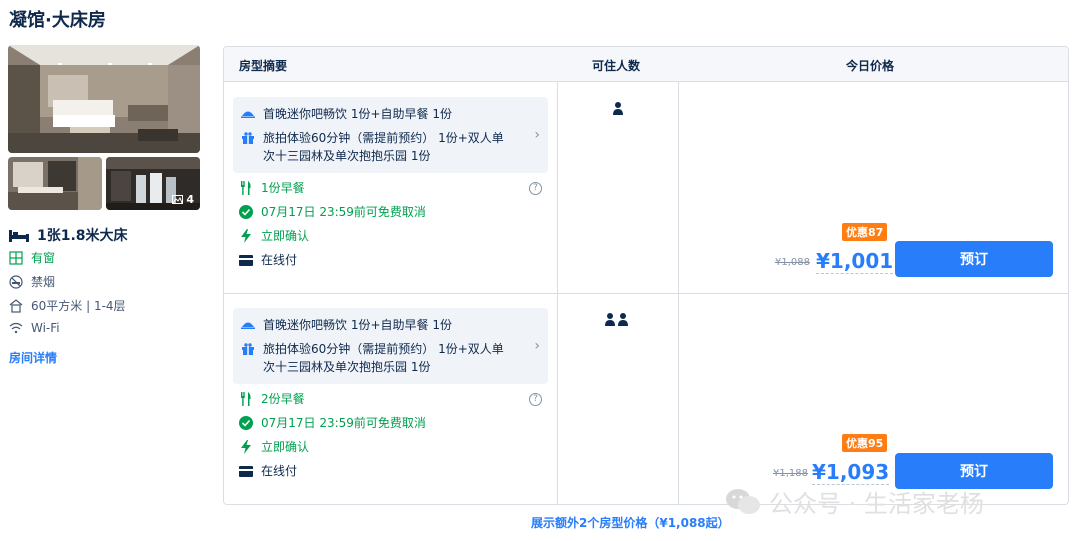 The width and height of the screenshot is (1080, 541). What do you see at coordinates (646, 64) in the screenshot?
I see `table-header: 房型摘要 可住人数 今日价格` at bounding box center [646, 64].